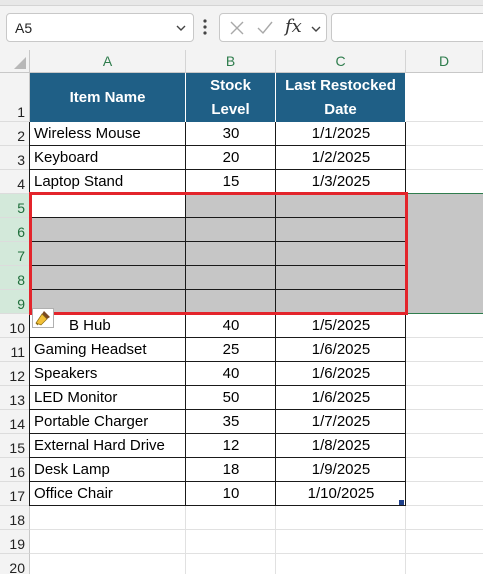 Image resolution: width=483 pixels, height=574 pixels. I want to click on row-header-16: 16, so click(15, 470).